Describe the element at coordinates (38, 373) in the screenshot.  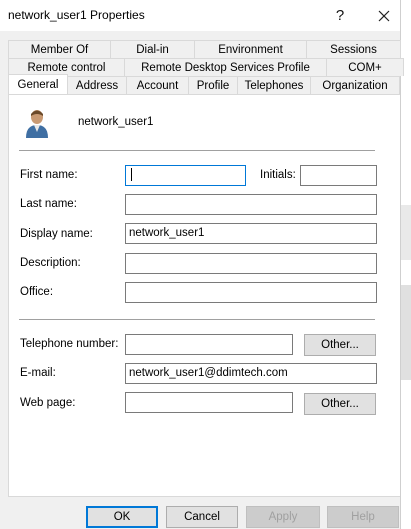
I see `email-label: E-mail:` at that location.